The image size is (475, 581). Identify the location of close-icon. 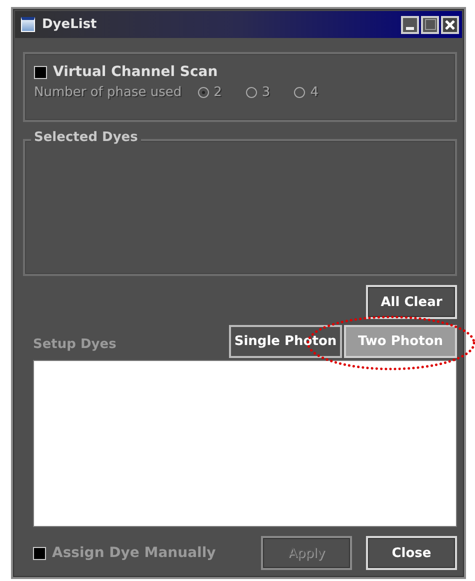
(450, 24).